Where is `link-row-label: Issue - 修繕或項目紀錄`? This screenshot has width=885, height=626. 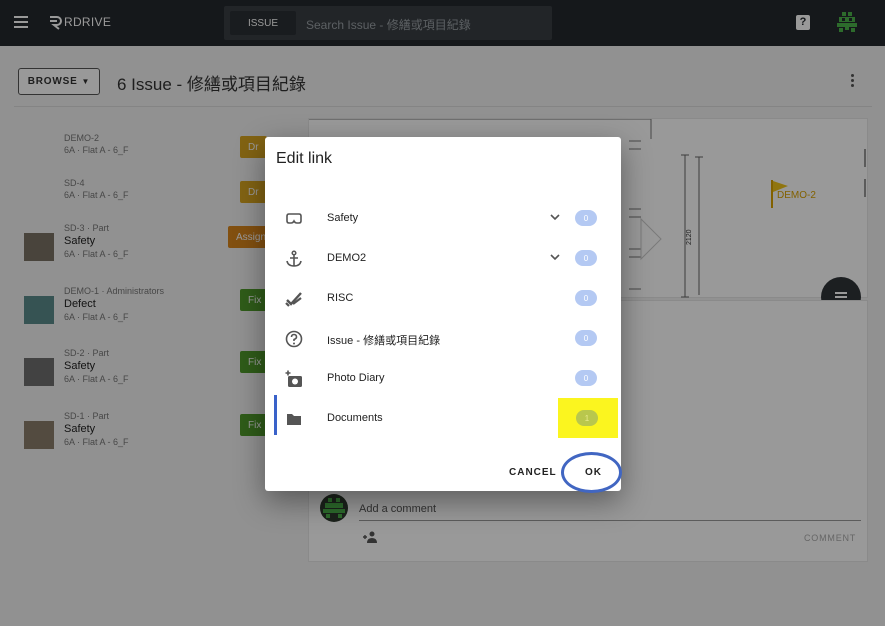 link-row-label: Issue - 修繕或項目紀錄 is located at coordinates (384, 341).